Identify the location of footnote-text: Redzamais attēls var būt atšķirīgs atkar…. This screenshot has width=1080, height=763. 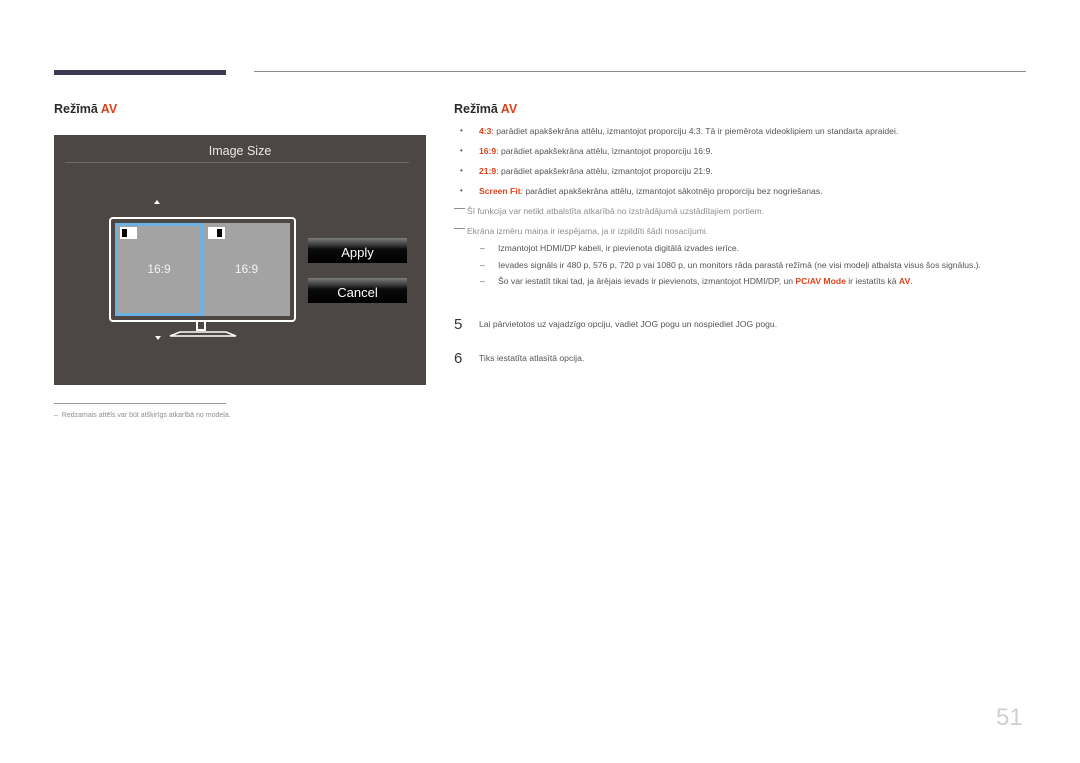
(146, 415).